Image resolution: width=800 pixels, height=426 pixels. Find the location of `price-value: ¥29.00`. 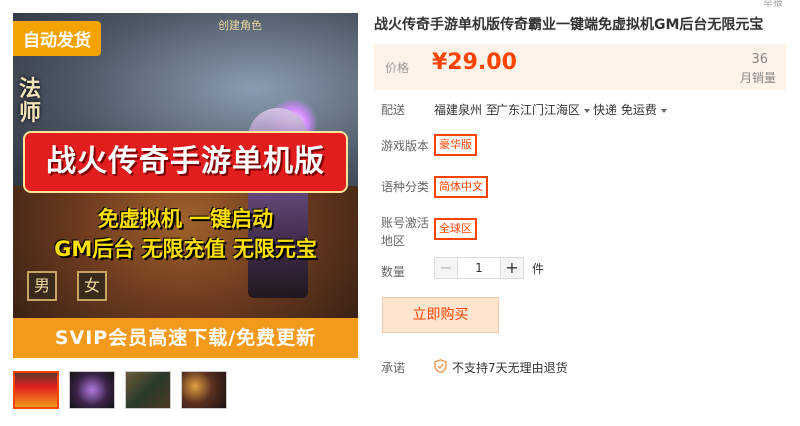

price-value: ¥29.00 is located at coordinates (474, 62).